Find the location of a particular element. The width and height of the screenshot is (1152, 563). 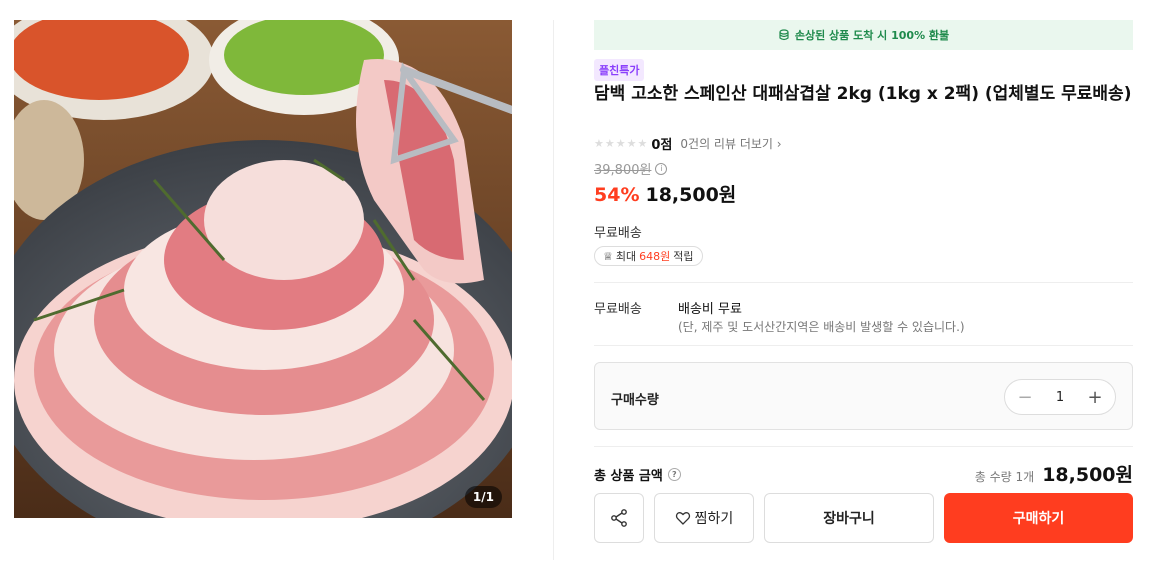

review-link: 0건의 리뷰 더보기 › is located at coordinates (730, 143).